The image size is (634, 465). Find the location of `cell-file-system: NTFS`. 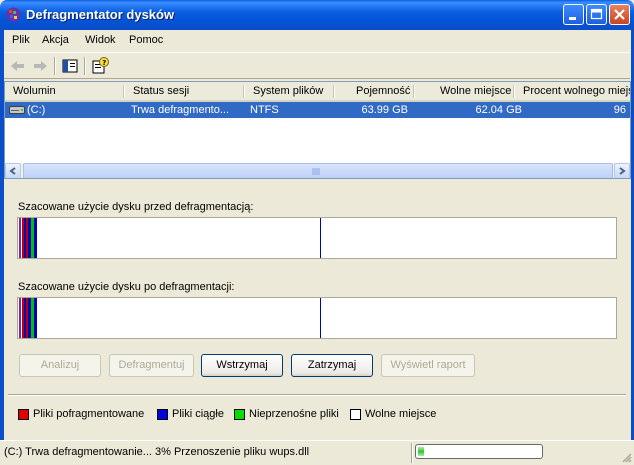

cell-file-system: NTFS is located at coordinates (264, 110).